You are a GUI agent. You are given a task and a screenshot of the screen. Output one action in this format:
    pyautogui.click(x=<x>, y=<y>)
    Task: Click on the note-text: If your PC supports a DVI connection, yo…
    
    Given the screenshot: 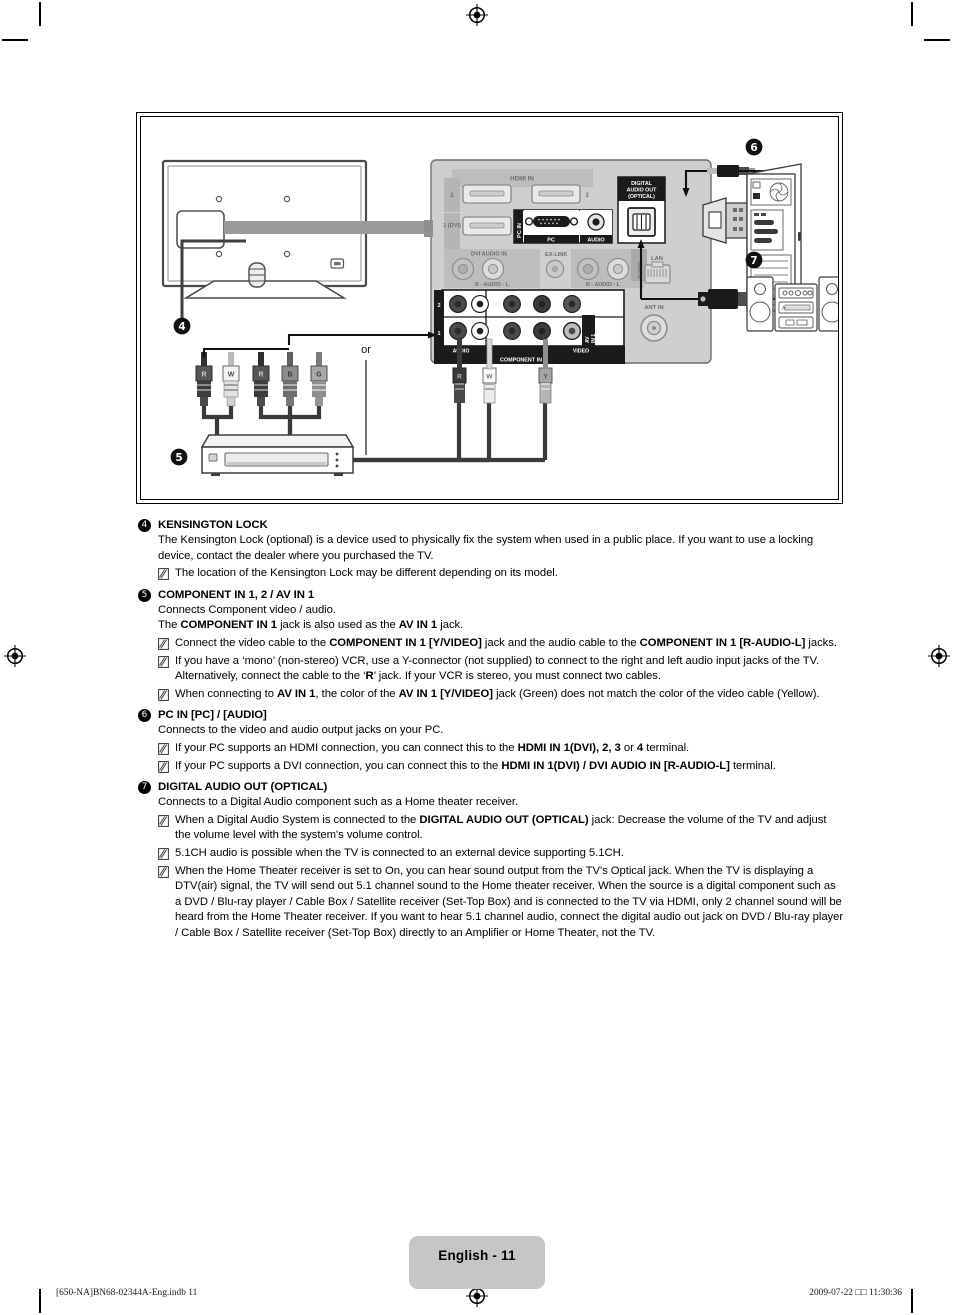 What is the action you would take?
    pyautogui.click(x=475, y=765)
    